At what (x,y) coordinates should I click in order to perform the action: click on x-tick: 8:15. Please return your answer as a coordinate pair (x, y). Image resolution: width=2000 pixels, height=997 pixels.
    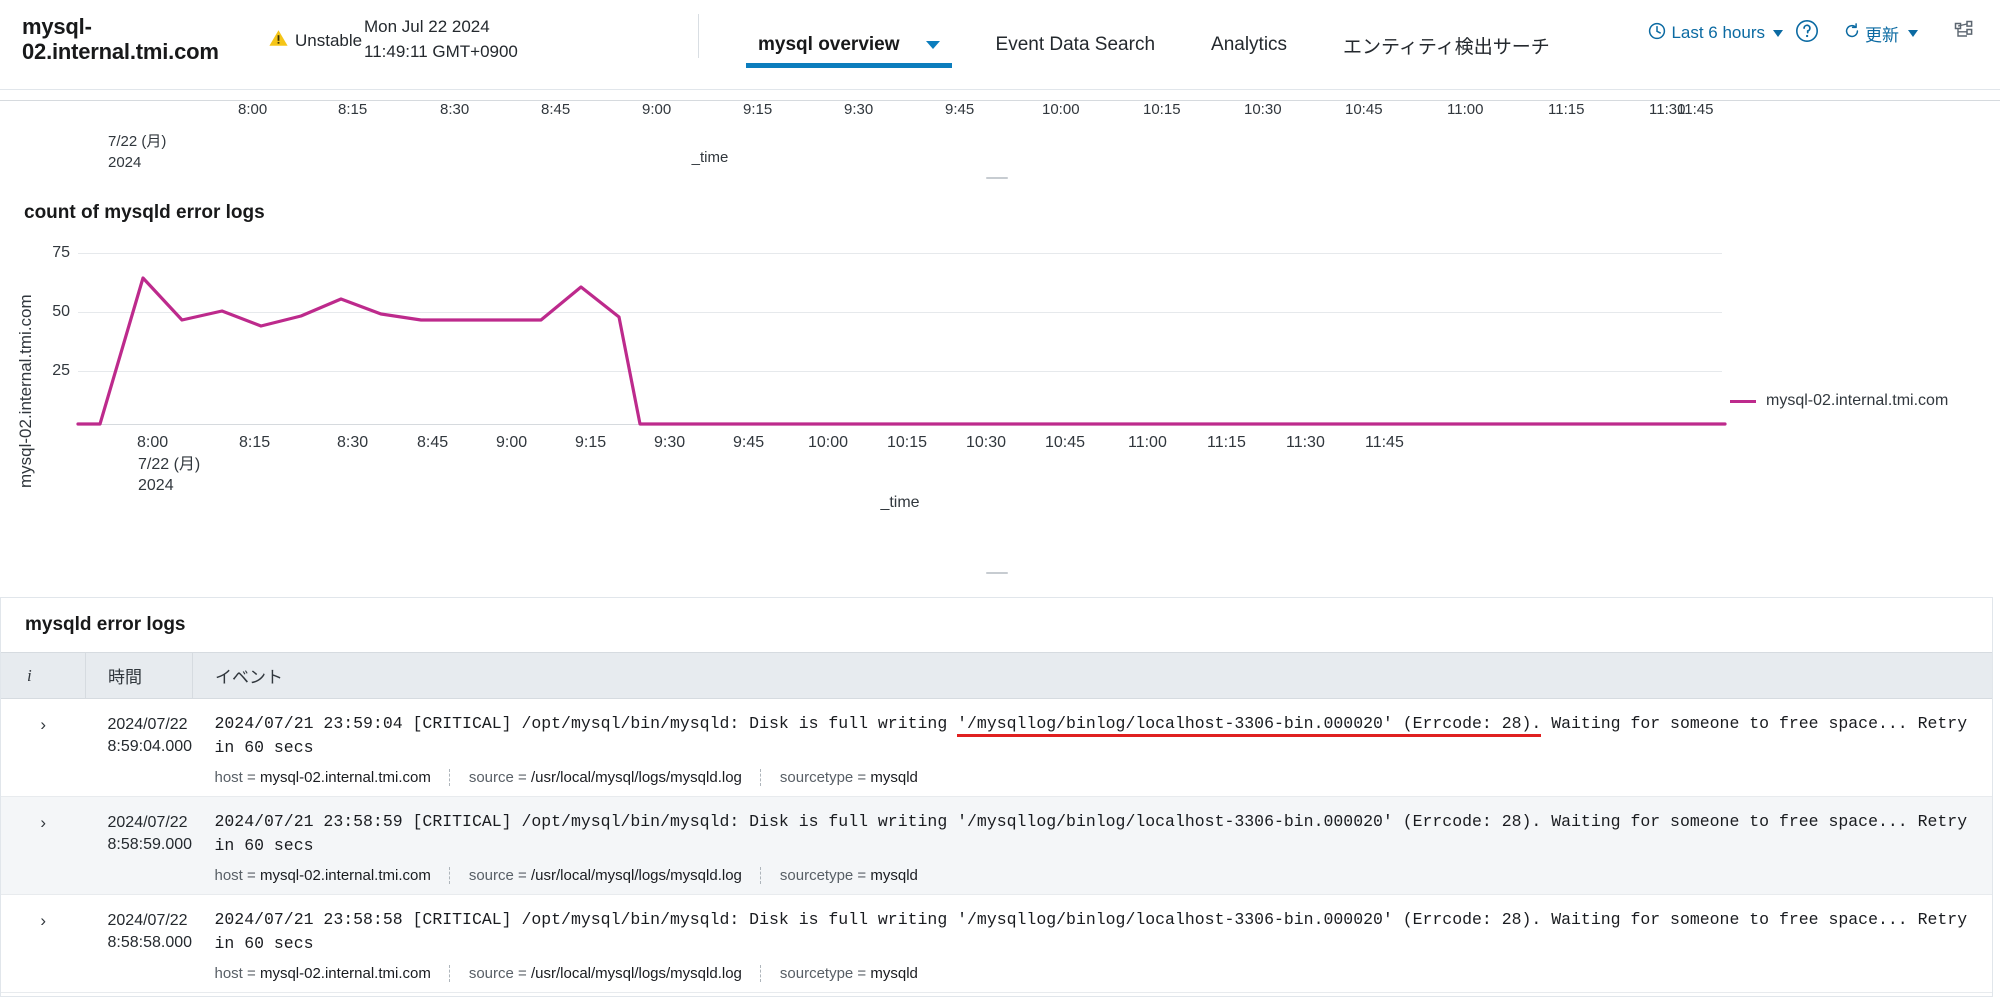
    Looking at the image, I should click on (255, 442).